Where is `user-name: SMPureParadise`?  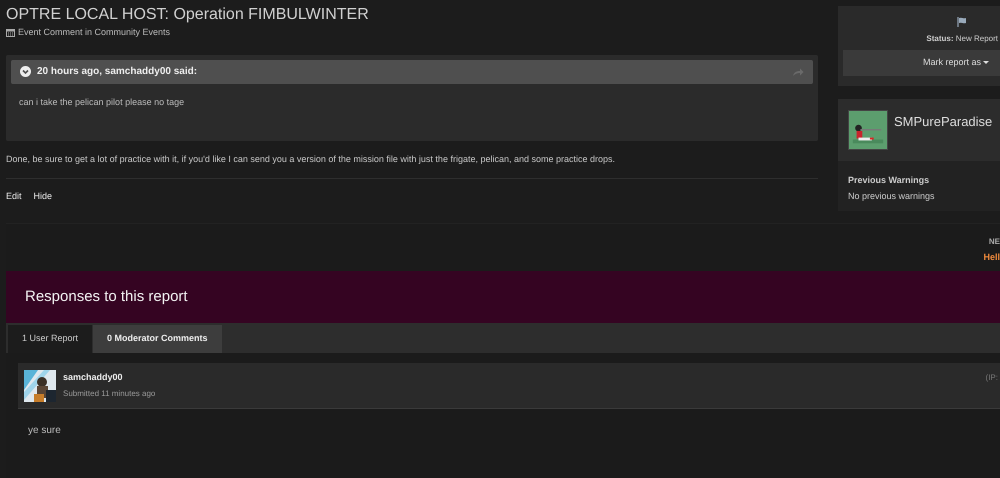 user-name: SMPureParadise is located at coordinates (943, 122).